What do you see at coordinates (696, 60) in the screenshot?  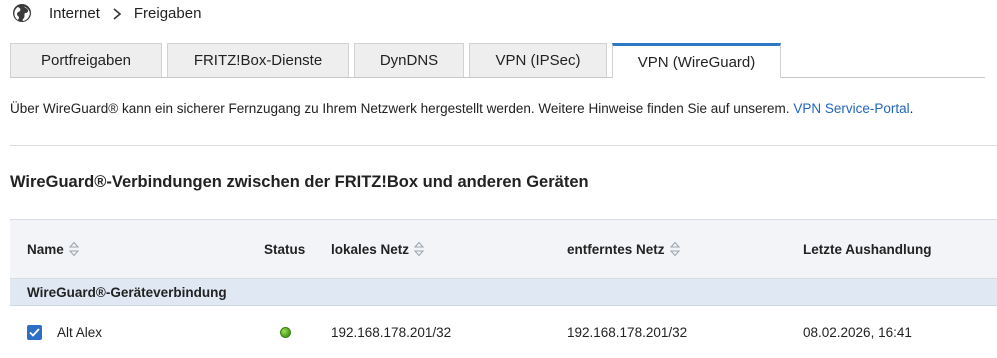 I see `tab-vpn-wireguard: VPN (WireGuard)` at bounding box center [696, 60].